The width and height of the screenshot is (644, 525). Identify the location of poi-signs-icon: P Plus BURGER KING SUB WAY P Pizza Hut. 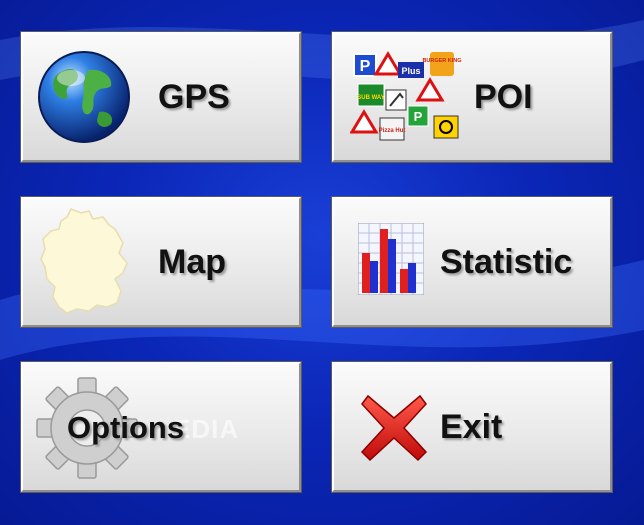
(406, 96).